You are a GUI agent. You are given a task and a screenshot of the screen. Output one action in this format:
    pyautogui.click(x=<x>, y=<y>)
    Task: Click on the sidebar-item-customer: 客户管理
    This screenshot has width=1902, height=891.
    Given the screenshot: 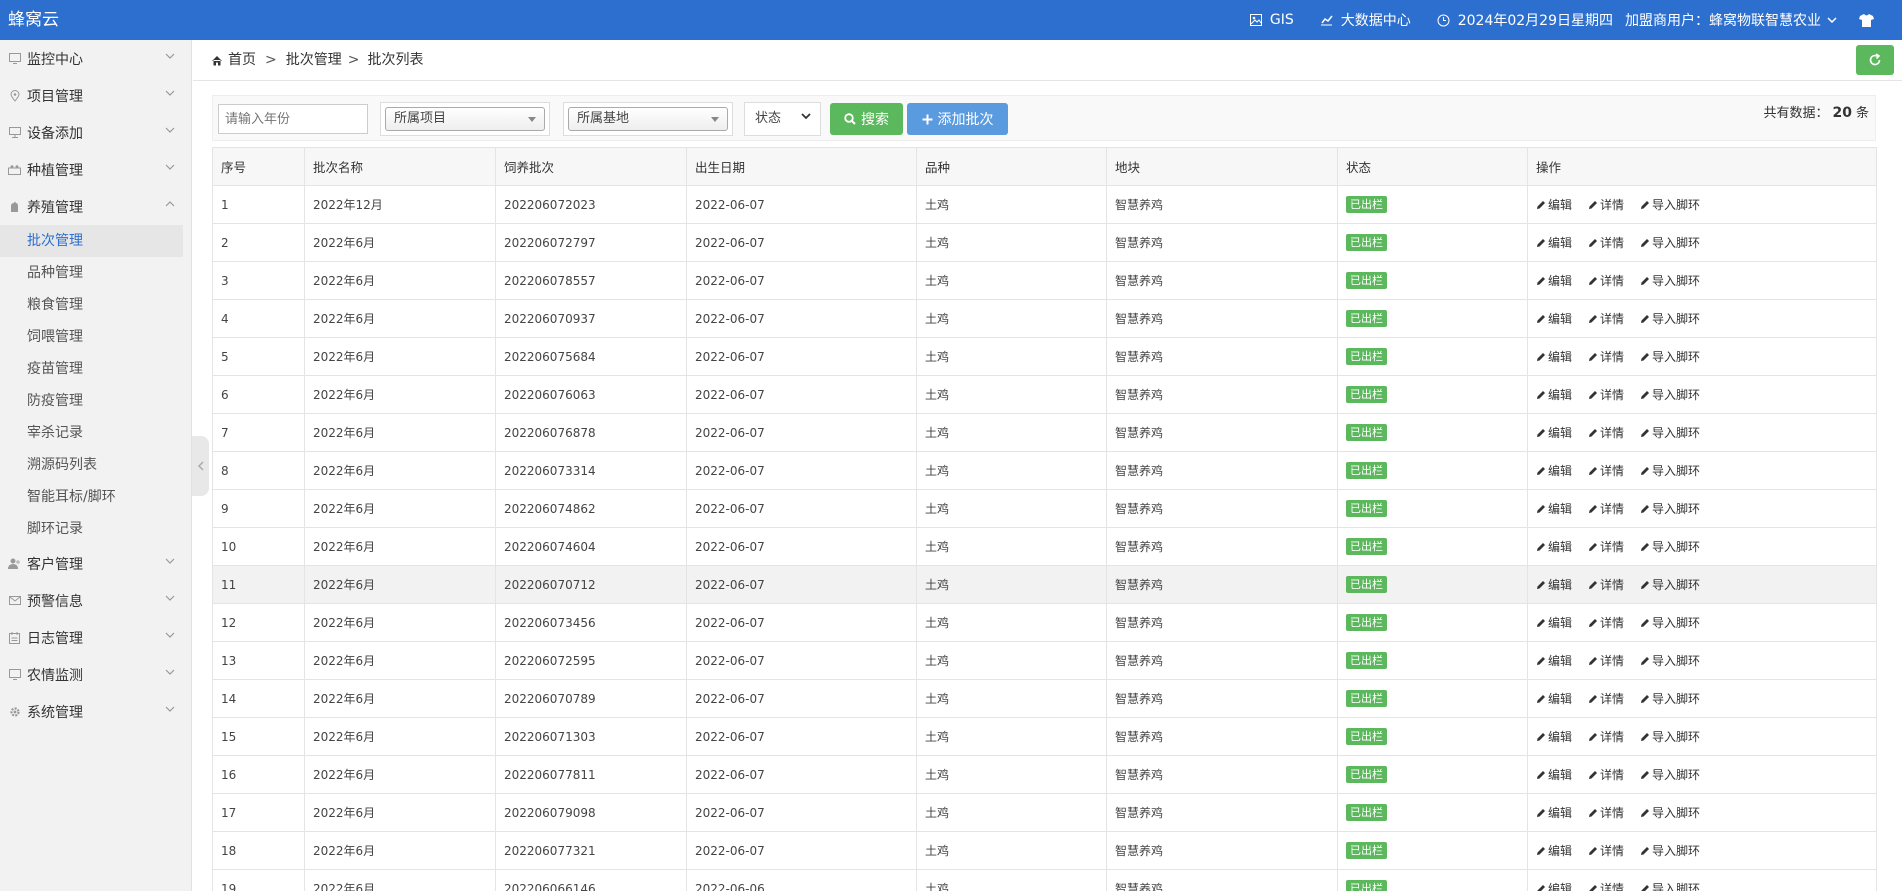 What is the action you would take?
    pyautogui.click(x=95, y=563)
    